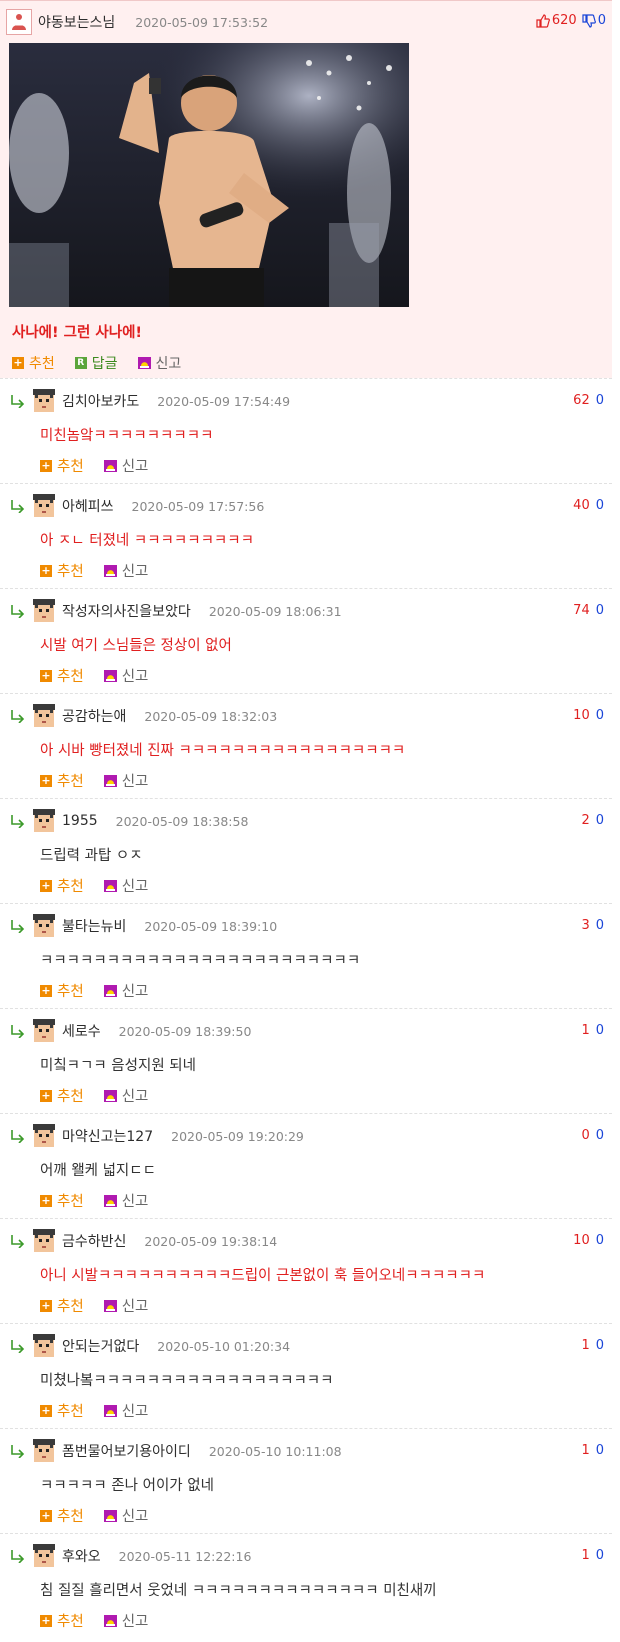  I want to click on comment-date: 2020-05-09 18:32:03, so click(211, 716).